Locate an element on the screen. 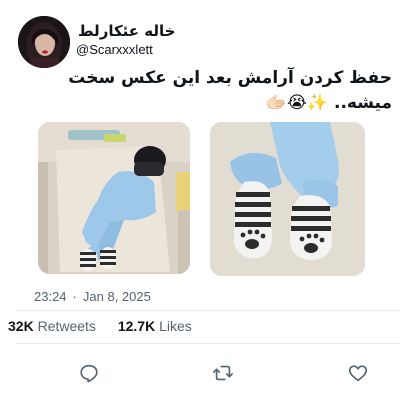 This screenshot has width=400, height=400. retweet-icon is located at coordinates (223, 373).